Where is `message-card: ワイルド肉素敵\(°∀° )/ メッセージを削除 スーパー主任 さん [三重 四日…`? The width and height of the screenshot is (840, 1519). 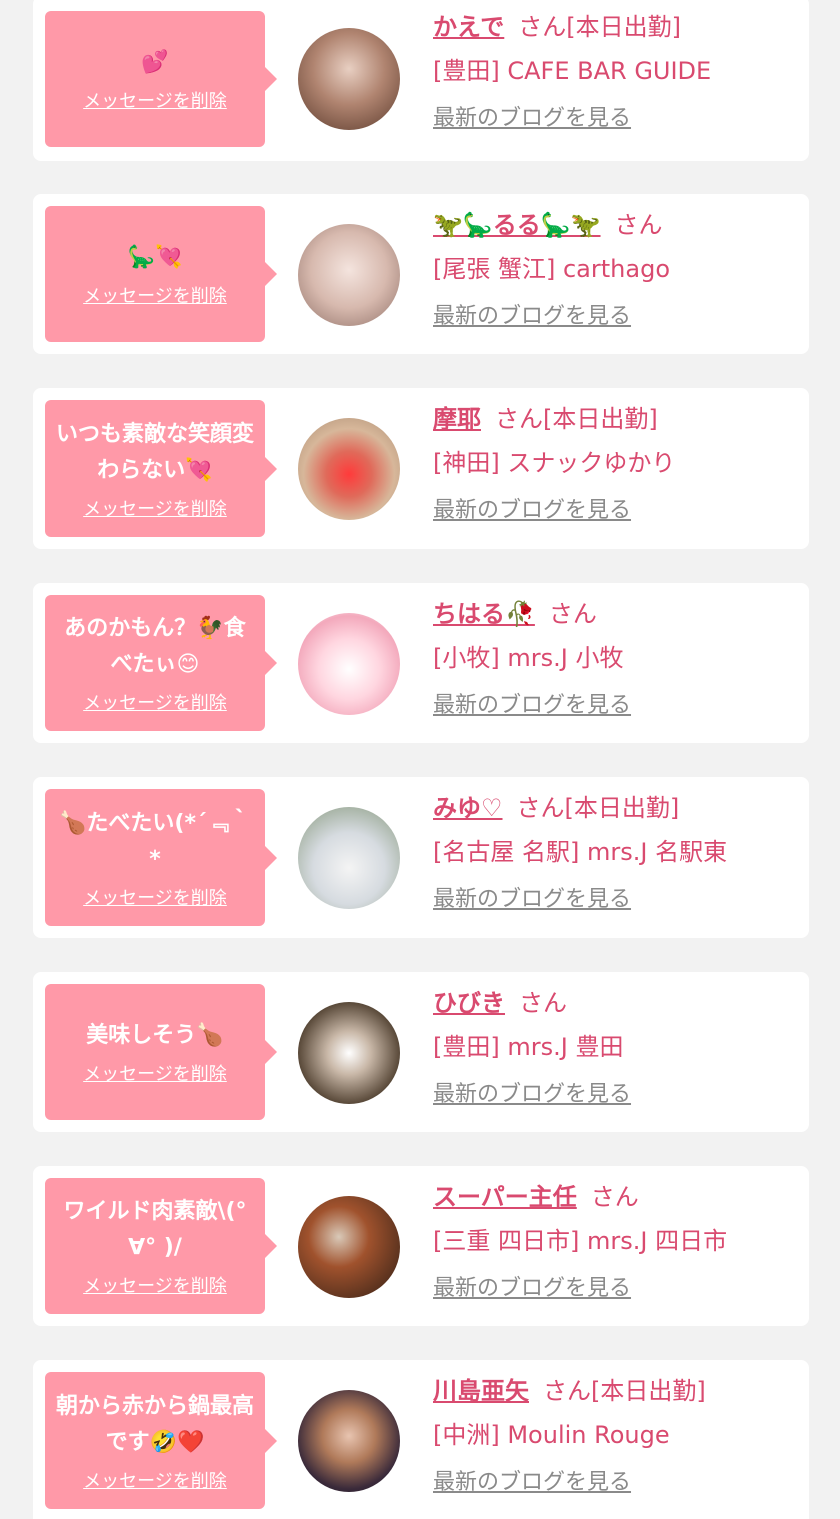 message-card: ワイルド肉素敵\(°∀° )/ メッセージを削除 スーパー主任 さん [三重 四日… is located at coordinates (421, 1246).